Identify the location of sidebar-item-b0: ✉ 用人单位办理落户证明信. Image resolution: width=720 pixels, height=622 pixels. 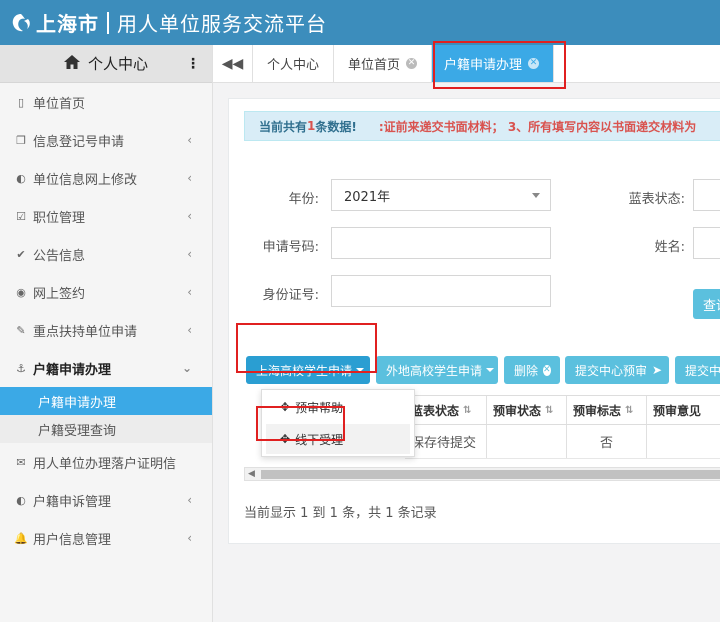
(106, 462).